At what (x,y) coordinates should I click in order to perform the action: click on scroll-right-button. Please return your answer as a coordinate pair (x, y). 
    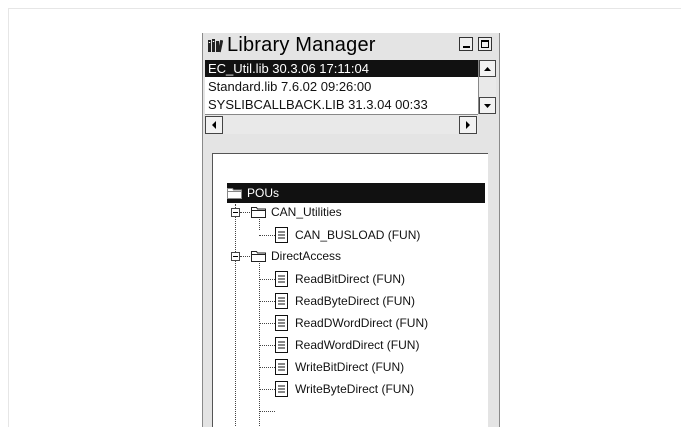
    Looking at the image, I should click on (468, 125).